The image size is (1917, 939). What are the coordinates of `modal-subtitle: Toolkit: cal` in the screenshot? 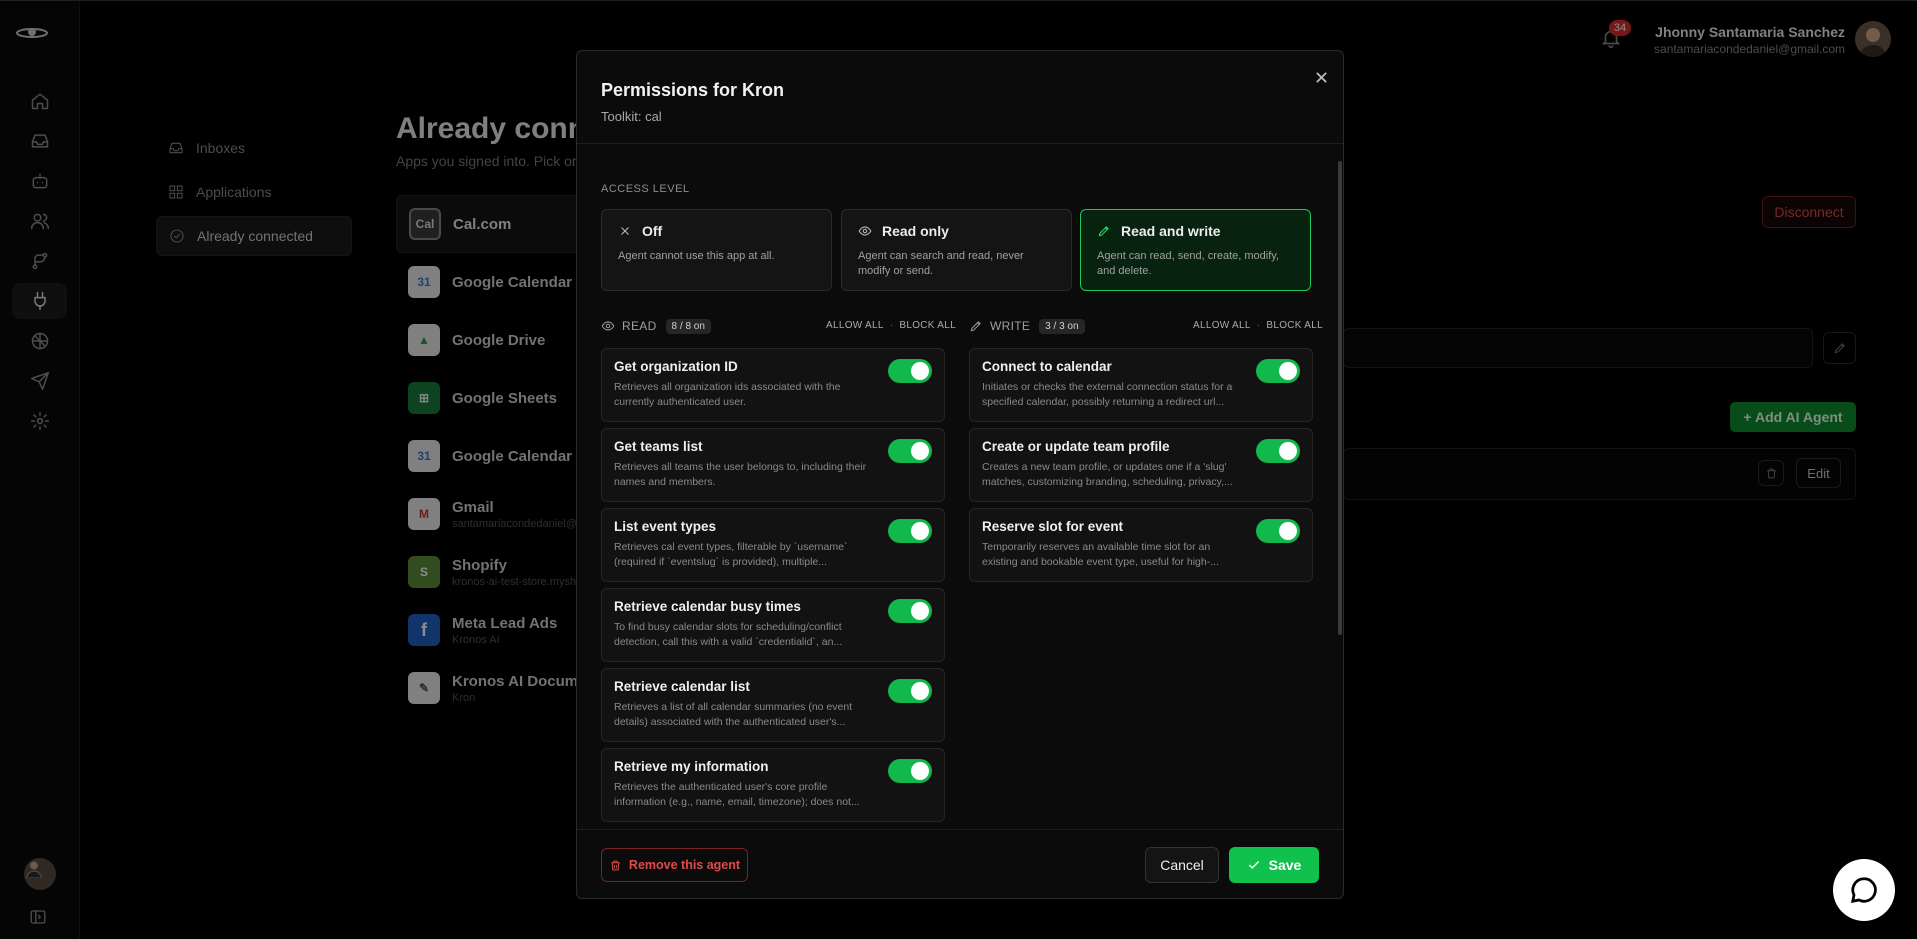 It's located at (631, 116).